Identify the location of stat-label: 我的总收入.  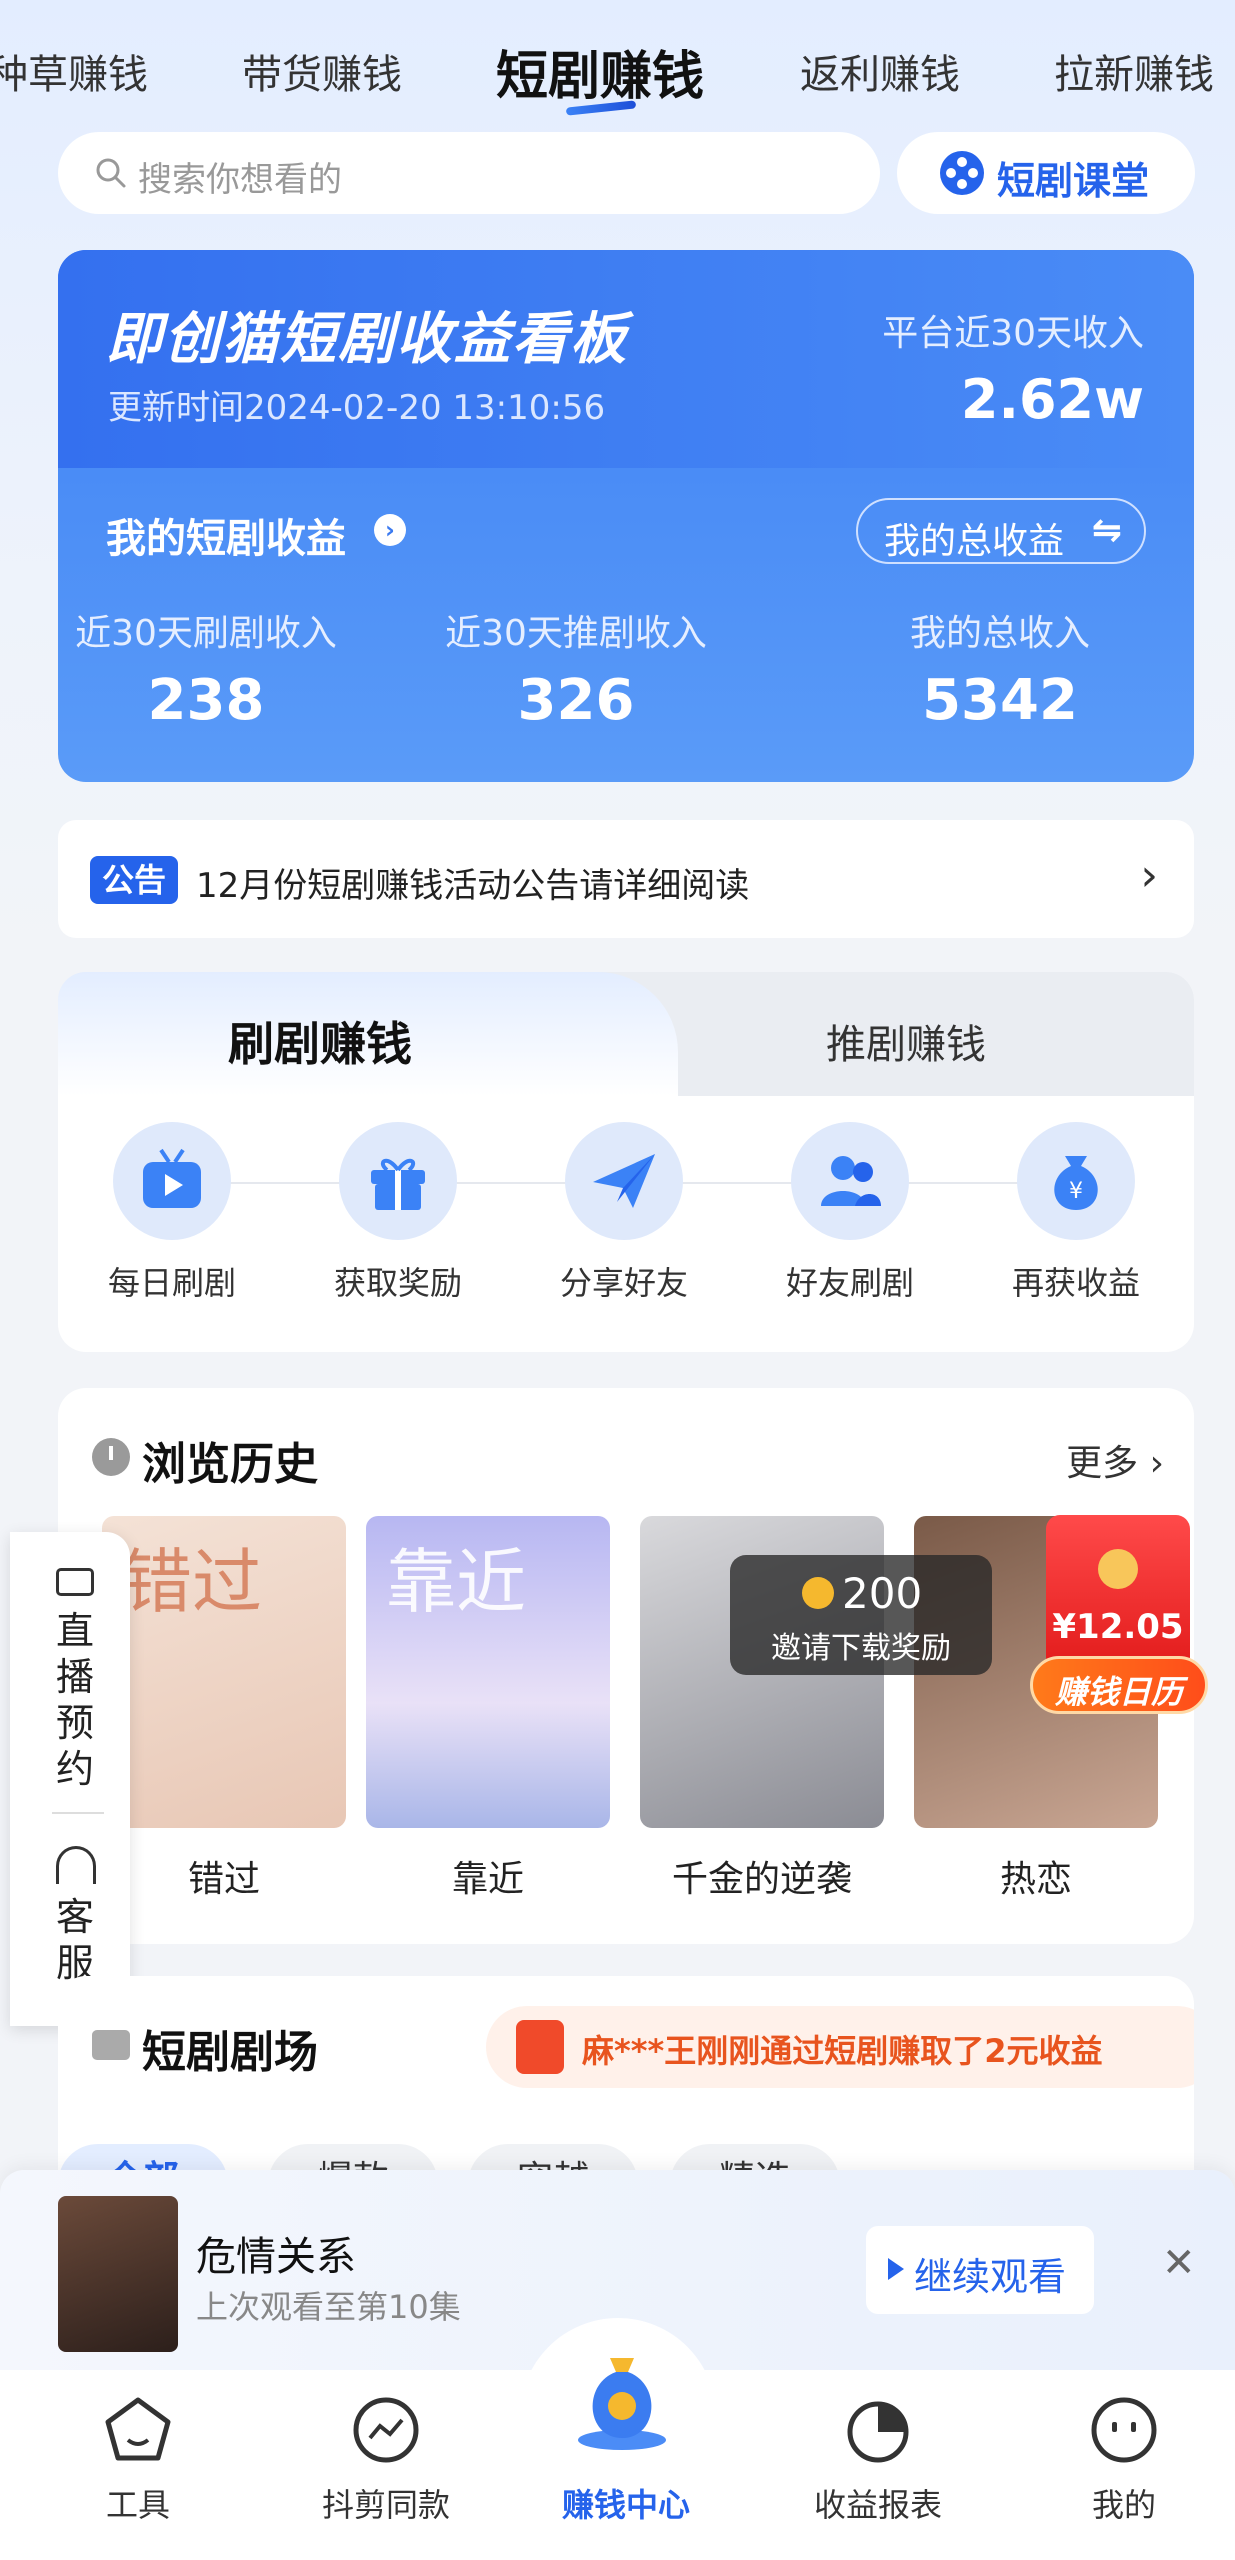
(999, 633).